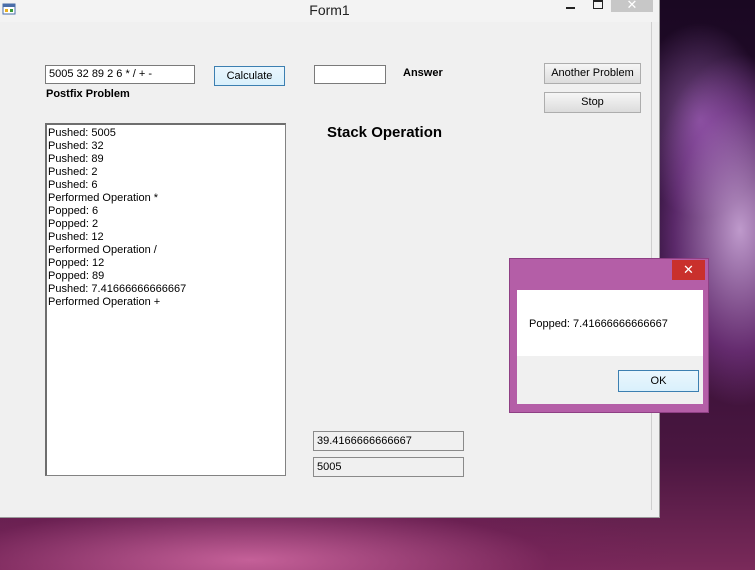 The image size is (755, 570). Describe the element at coordinates (82, 133) in the screenshot. I see `log-line: Pushed: 5005` at that location.